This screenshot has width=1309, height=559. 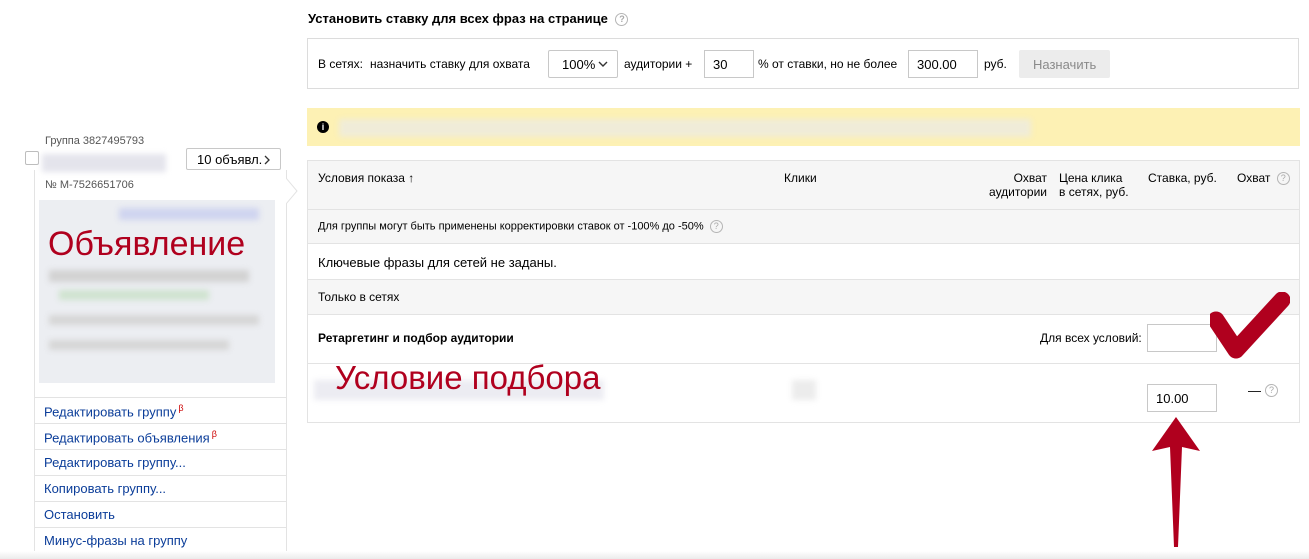 What do you see at coordinates (127, 438) in the screenshot?
I see `sidebar-link-label: Редактировать объявления` at bounding box center [127, 438].